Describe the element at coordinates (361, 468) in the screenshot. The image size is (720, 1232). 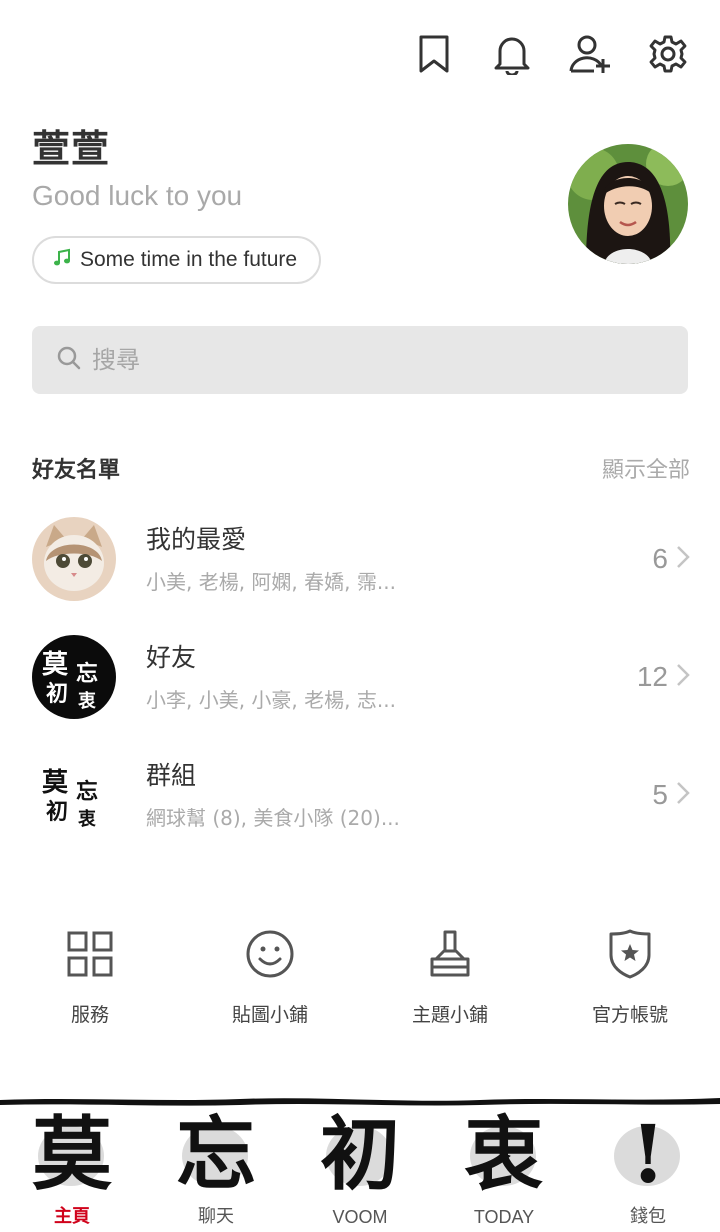
I see `friends-section-header: 好友名單 顯示全部` at that location.